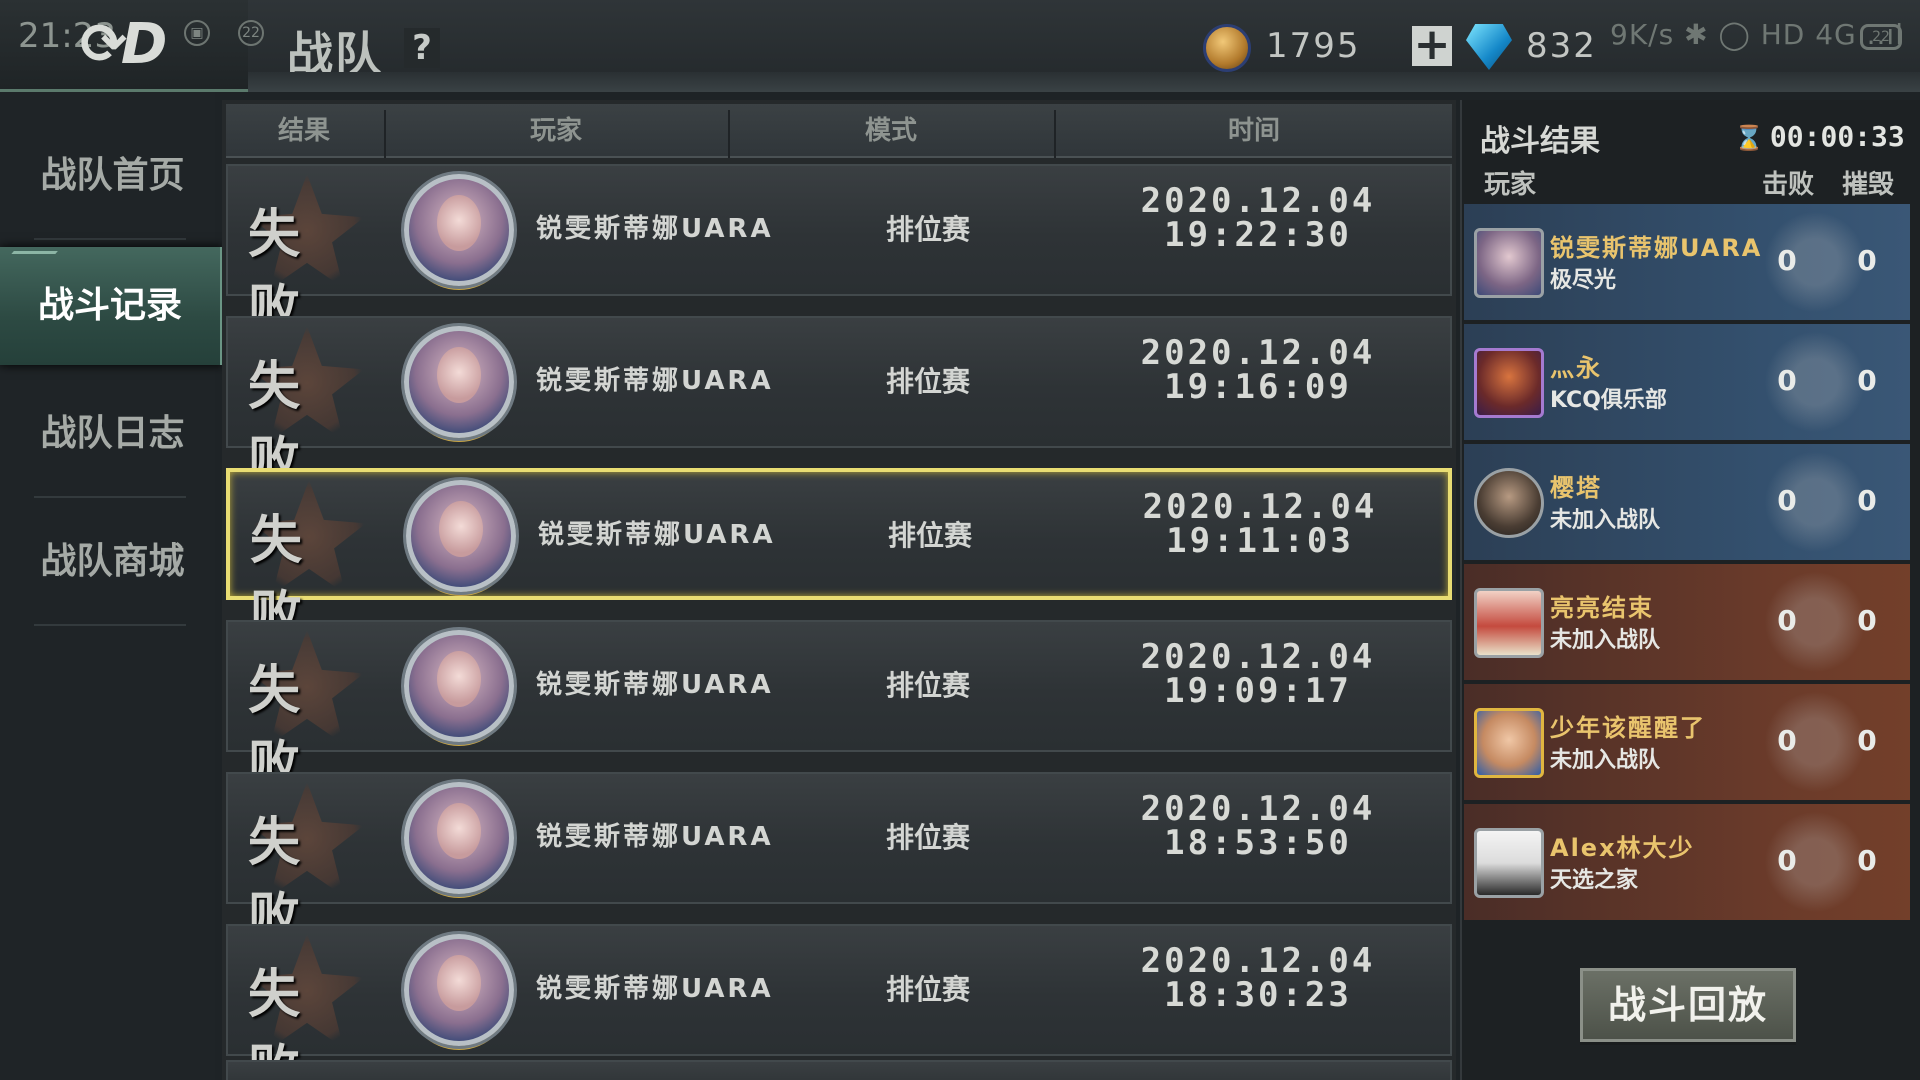 The height and width of the screenshot is (1080, 1920). I want to click on help-icon: ?, so click(422, 48).